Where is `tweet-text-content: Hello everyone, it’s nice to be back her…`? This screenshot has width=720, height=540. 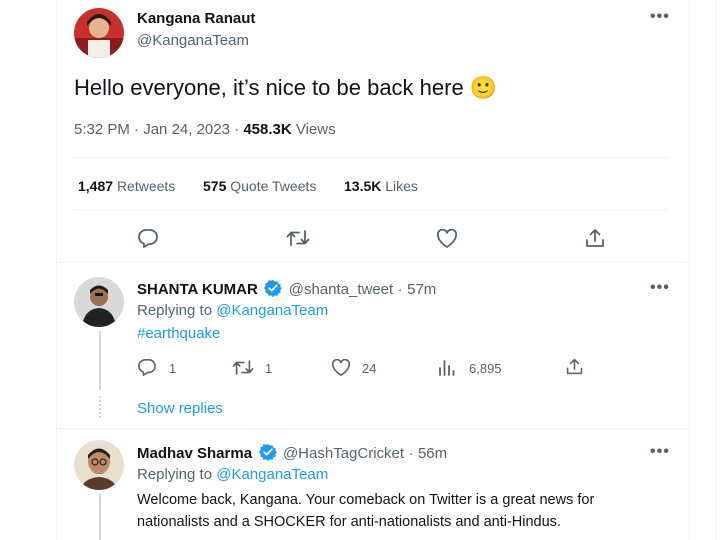 tweet-text-content: Hello everyone, it’s nice to be back her… is located at coordinates (269, 87).